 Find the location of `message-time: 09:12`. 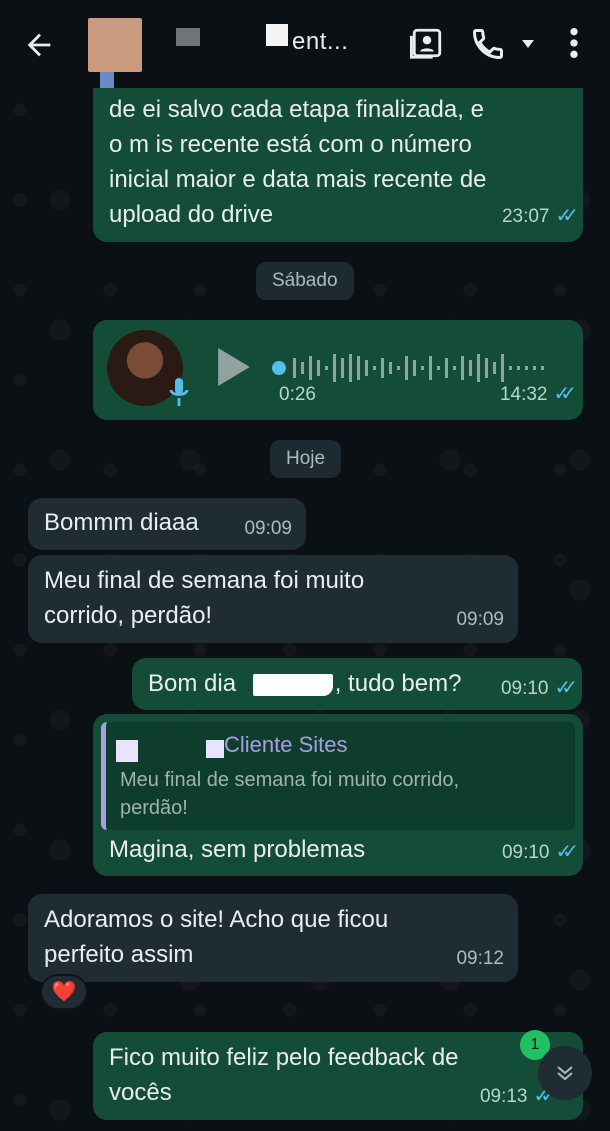

message-time: 09:12 is located at coordinates (480, 958).